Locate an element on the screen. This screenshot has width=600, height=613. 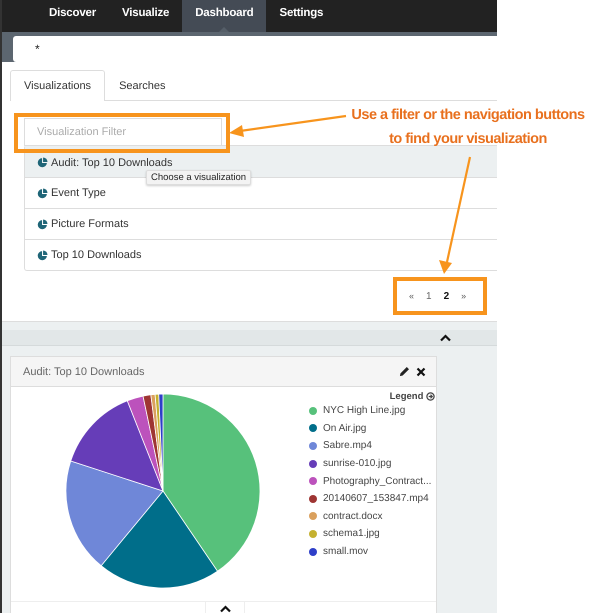
pencil-icon is located at coordinates (404, 371).